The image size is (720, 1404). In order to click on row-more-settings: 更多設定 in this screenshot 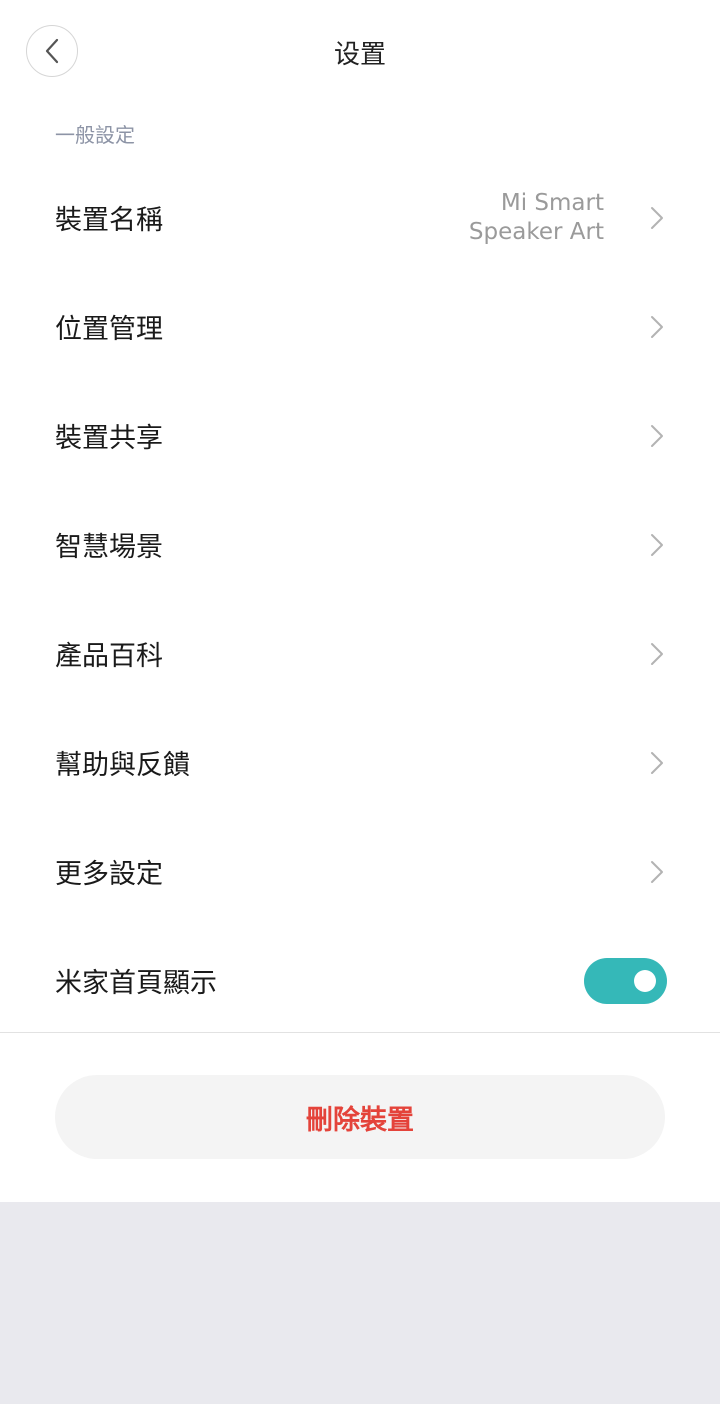, I will do `click(360, 871)`.